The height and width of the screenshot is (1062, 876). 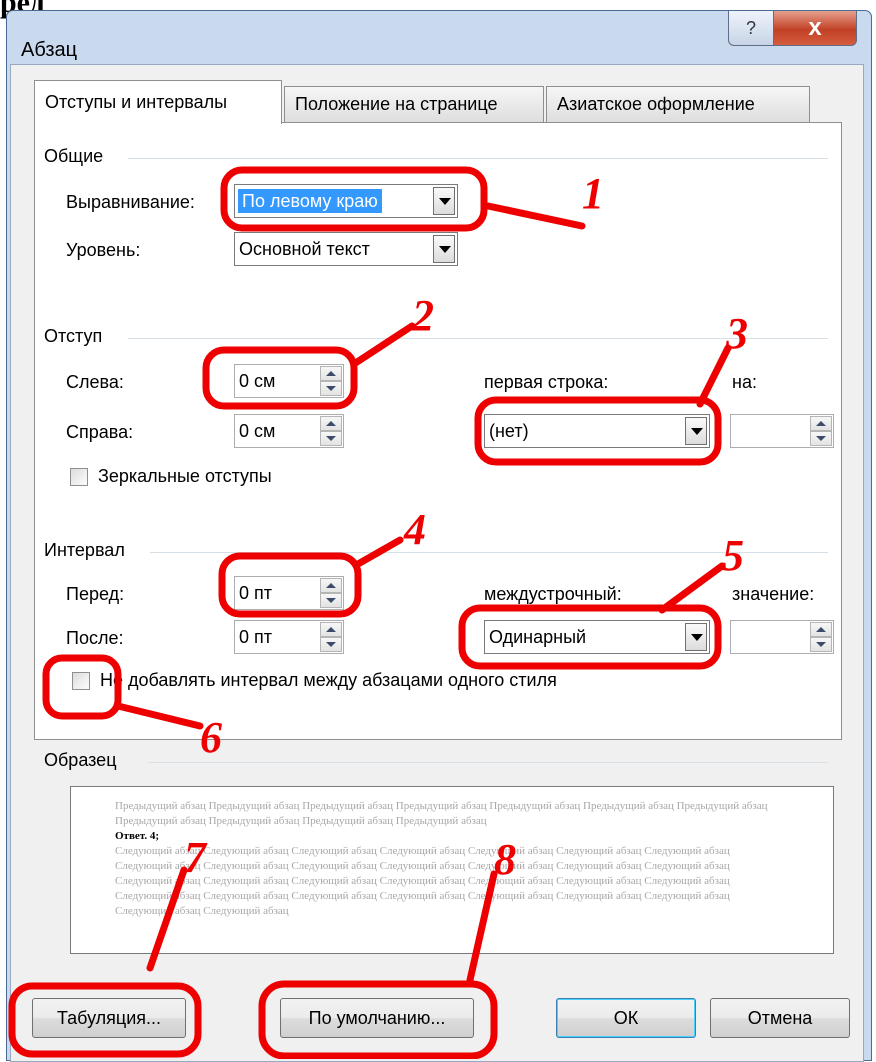 I want to click on level-select: Основной текст, so click(x=346, y=249).